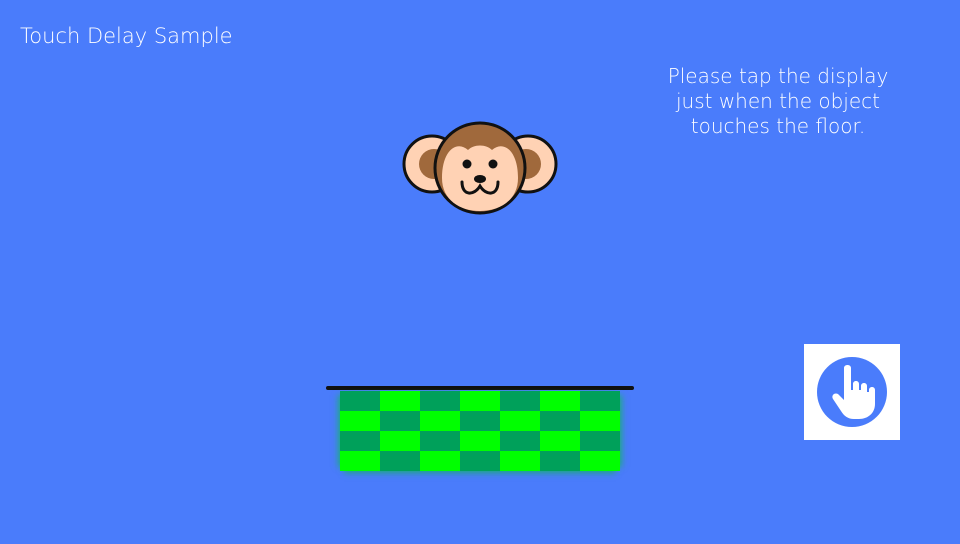 This screenshot has width=960, height=544. I want to click on floor-checkerboard, so click(480, 431).